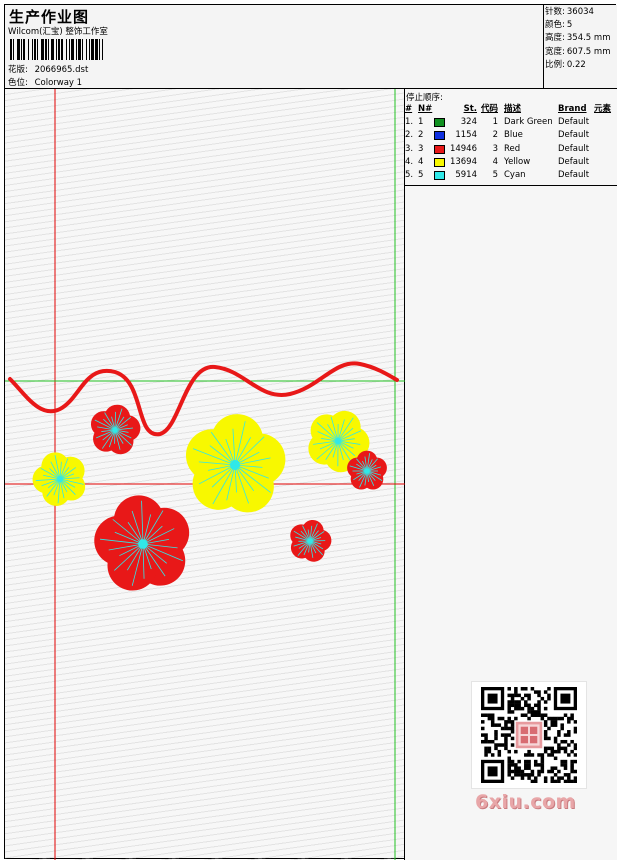 Image resolution: width=620 pixels, height=861 pixels. What do you see at coordinates (367, 471) in the screenshot?
I see `flower-center` at bounding box center [367, 471].